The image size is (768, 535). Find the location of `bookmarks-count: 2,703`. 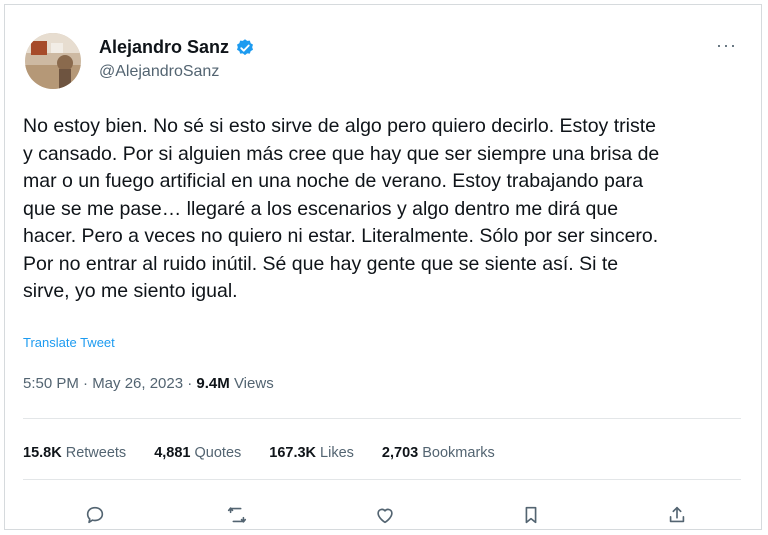

bookmarks-count: 2,703 is located at coordinates (400, 453).